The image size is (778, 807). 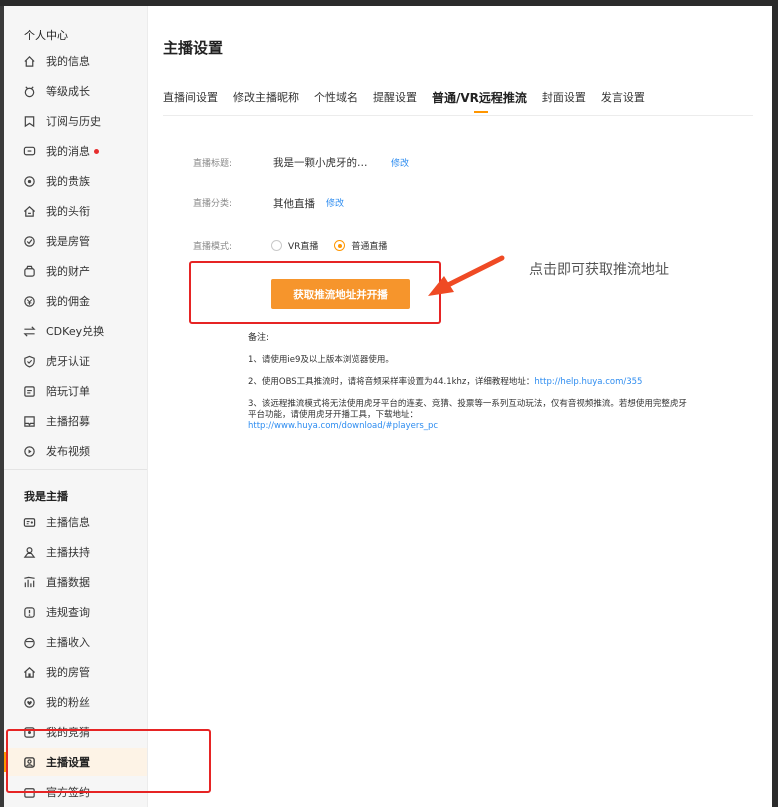 I want to click on tab-chat-settings: 发言设置, so click(x=623, y=103).